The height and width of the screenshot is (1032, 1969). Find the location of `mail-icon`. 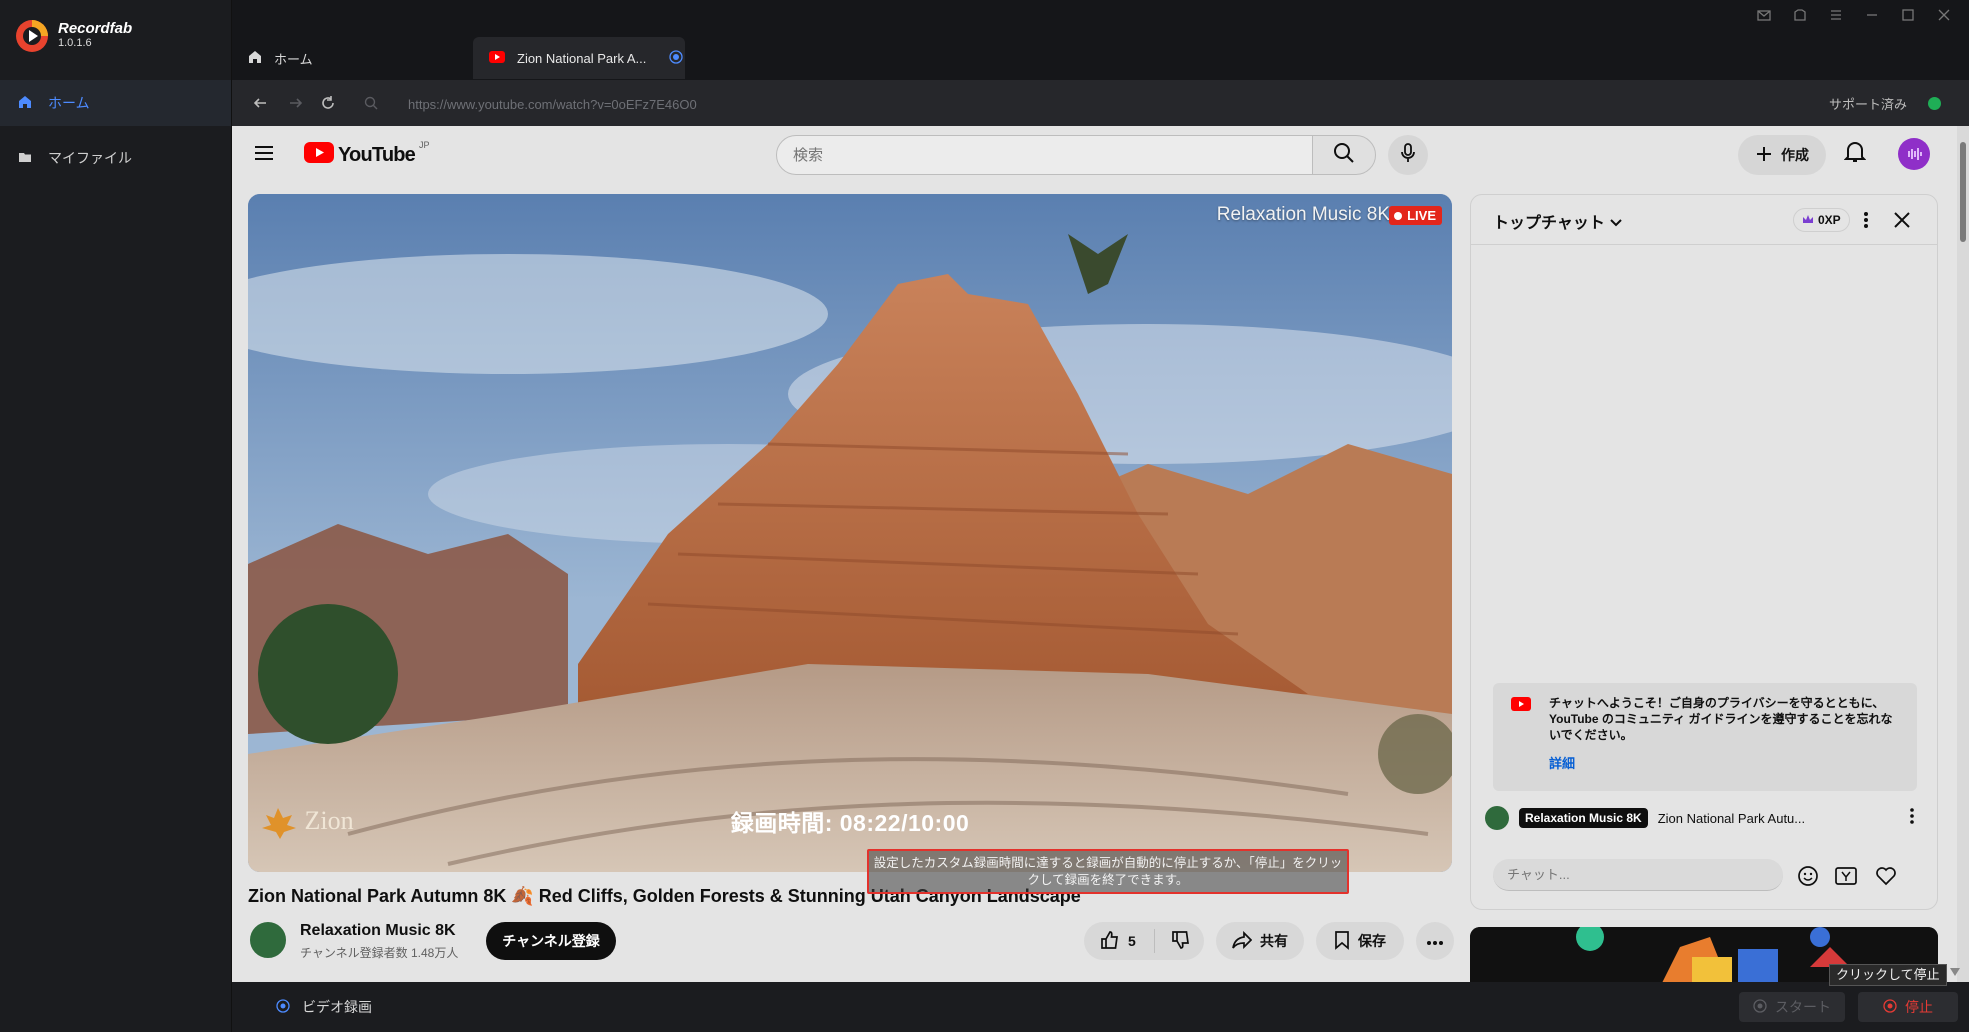

mail-icon is located at coordinates (1764, 15).